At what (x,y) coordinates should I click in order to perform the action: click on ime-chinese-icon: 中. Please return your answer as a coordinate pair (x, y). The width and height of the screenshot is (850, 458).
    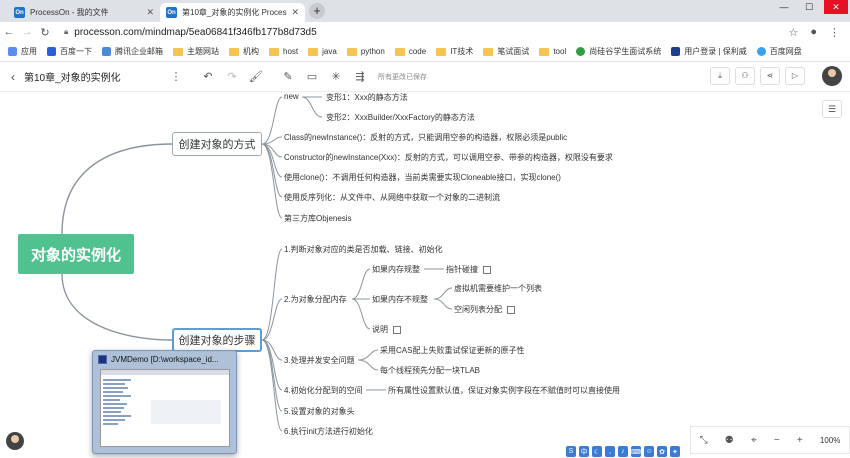
    Looking at the image, I should click on (583, 451).